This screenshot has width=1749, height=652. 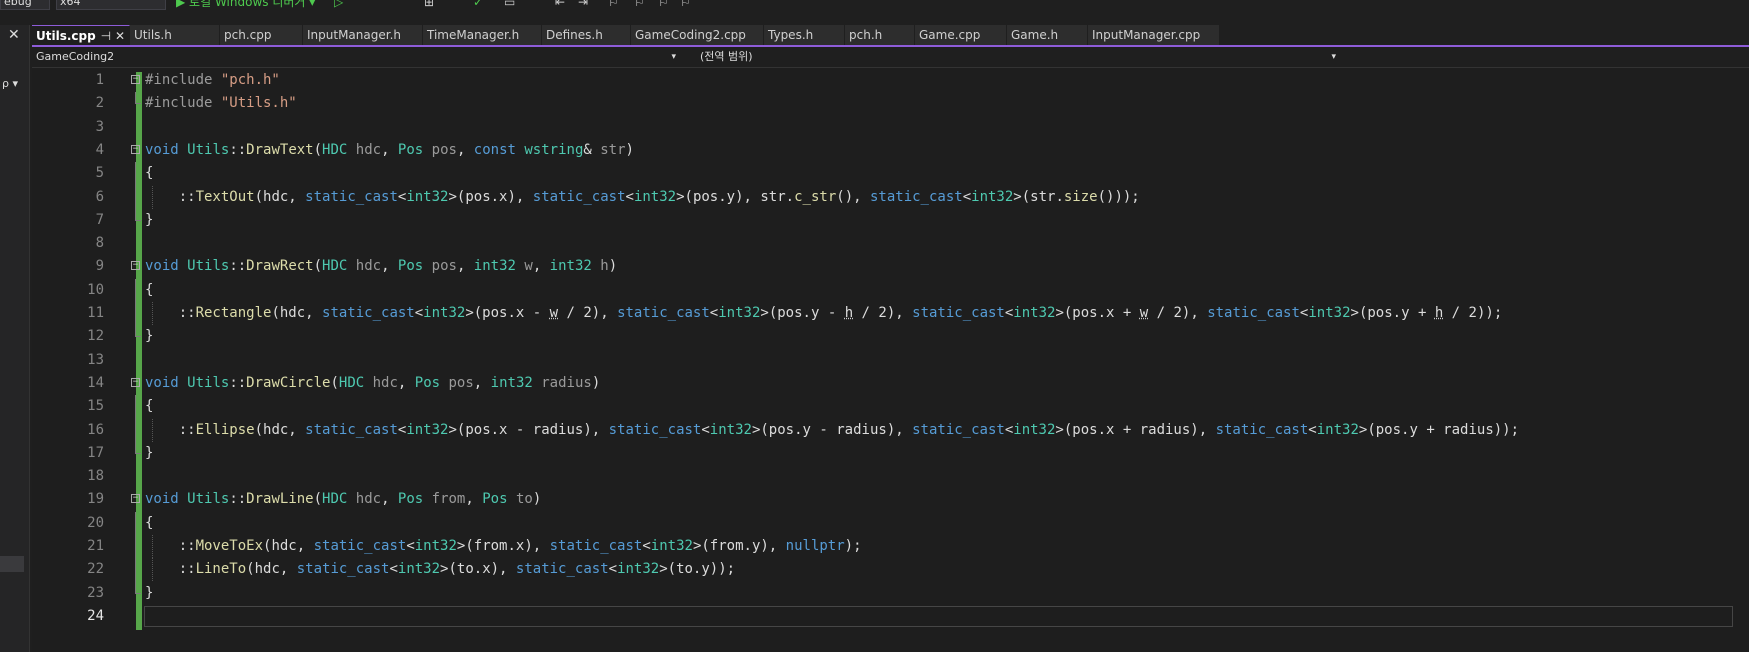 What do you see at coordinates (95, 336) in the screenshot?
I see `line-number: 12` at bounding box center [95, 336].